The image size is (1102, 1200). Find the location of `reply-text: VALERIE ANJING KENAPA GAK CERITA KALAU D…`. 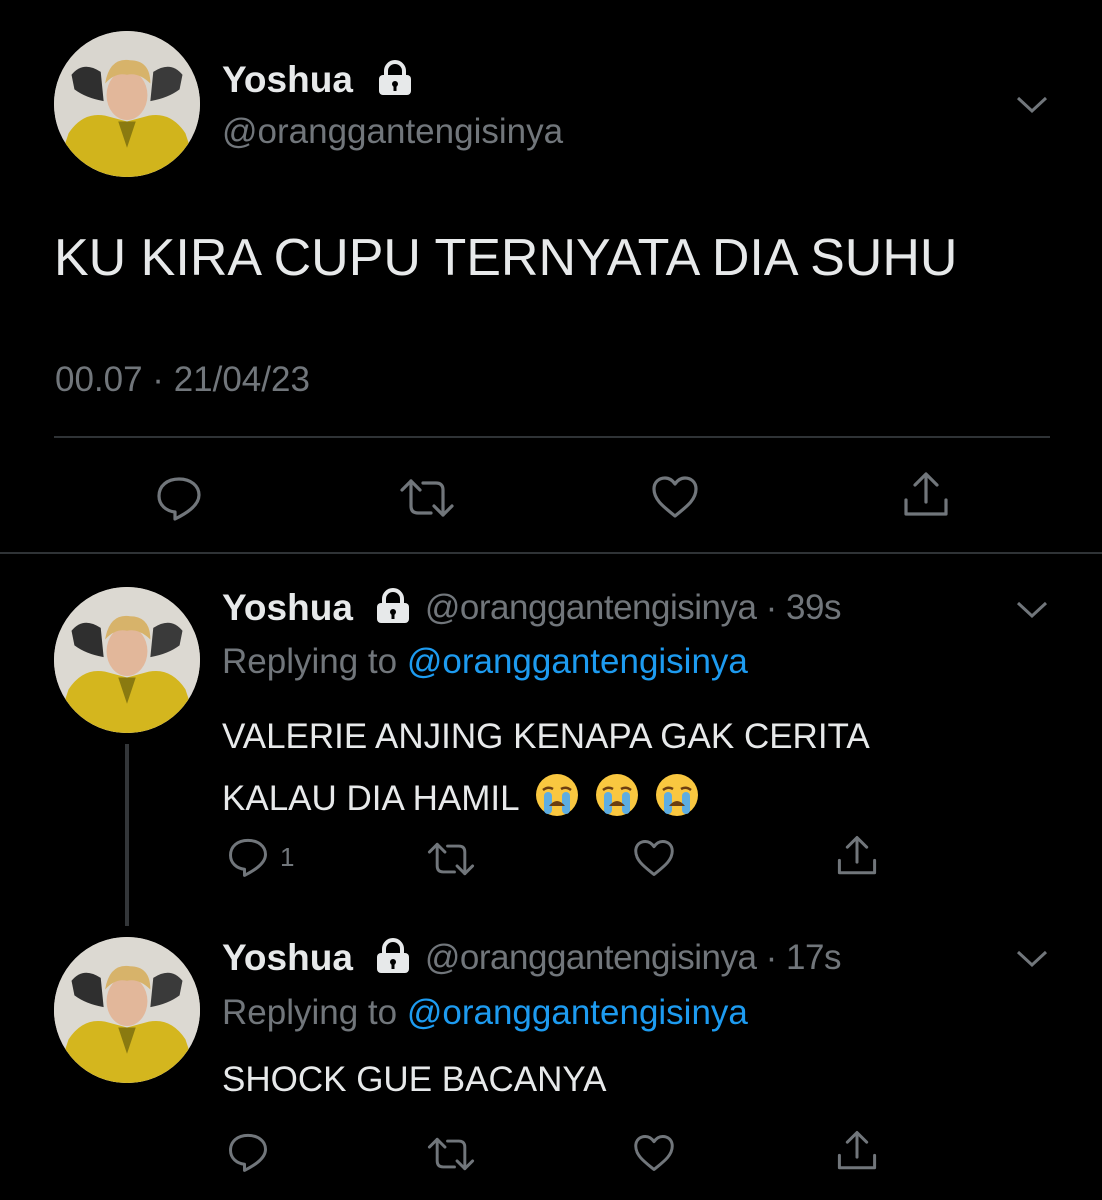

reply-text: VALERIE ANJING KENAPA GAK CERITA KALAU D… is located at coordinates (546, 768).